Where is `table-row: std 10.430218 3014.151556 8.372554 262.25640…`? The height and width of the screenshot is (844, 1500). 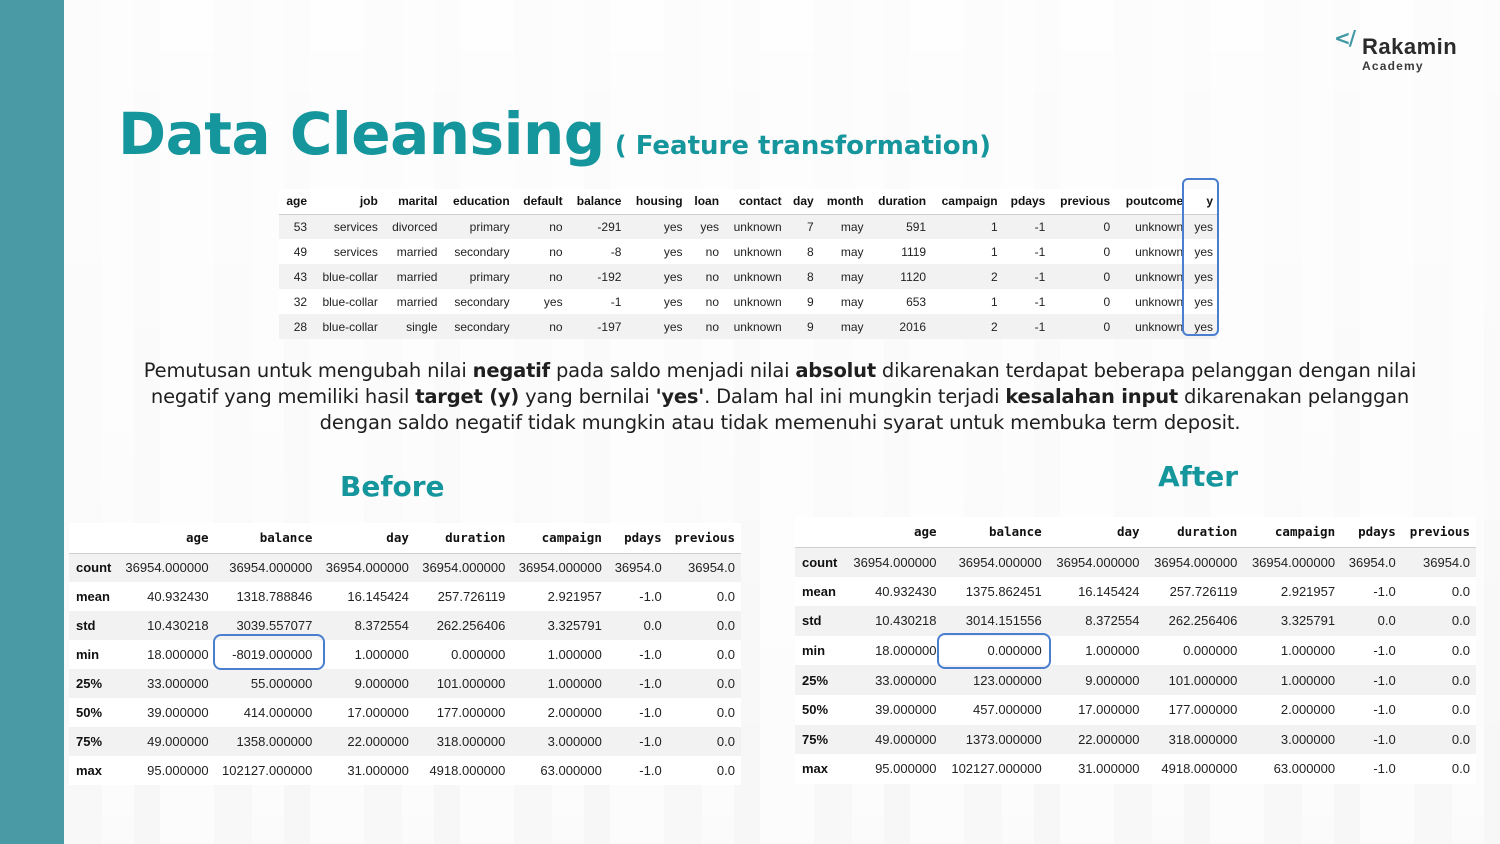 table-row: std 10.430218 3014.151556 8.372554 262.25640… is located at coordinates (1135, 621).